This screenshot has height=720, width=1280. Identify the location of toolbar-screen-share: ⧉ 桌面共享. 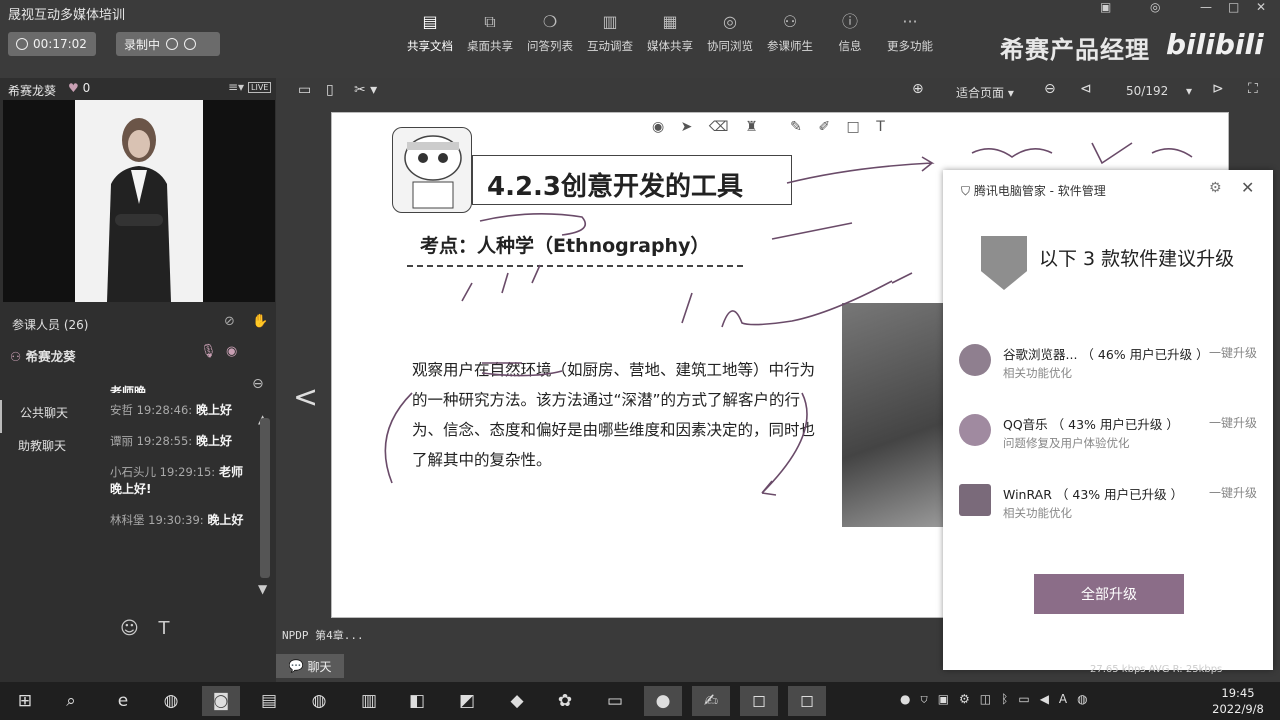
(490, 33).